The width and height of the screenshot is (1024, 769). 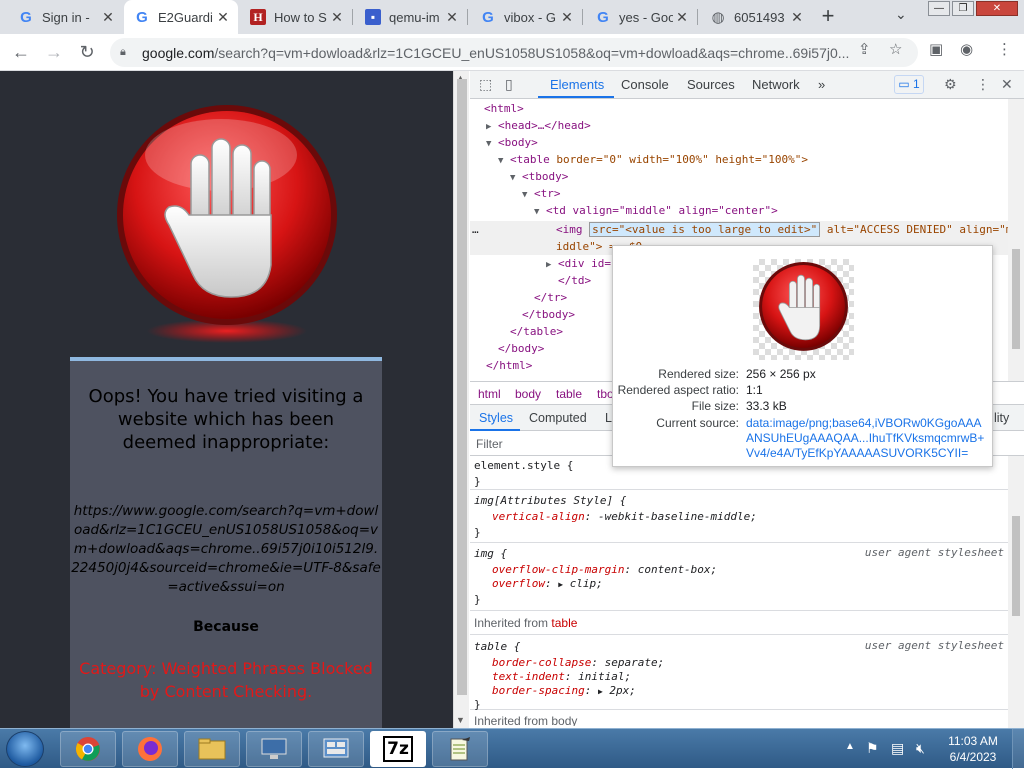 What do you see at coordinates (641, 17) in the screenshot?
I see `tab-yes: G yes - Goo ✕` at bounding box center [641, 17].